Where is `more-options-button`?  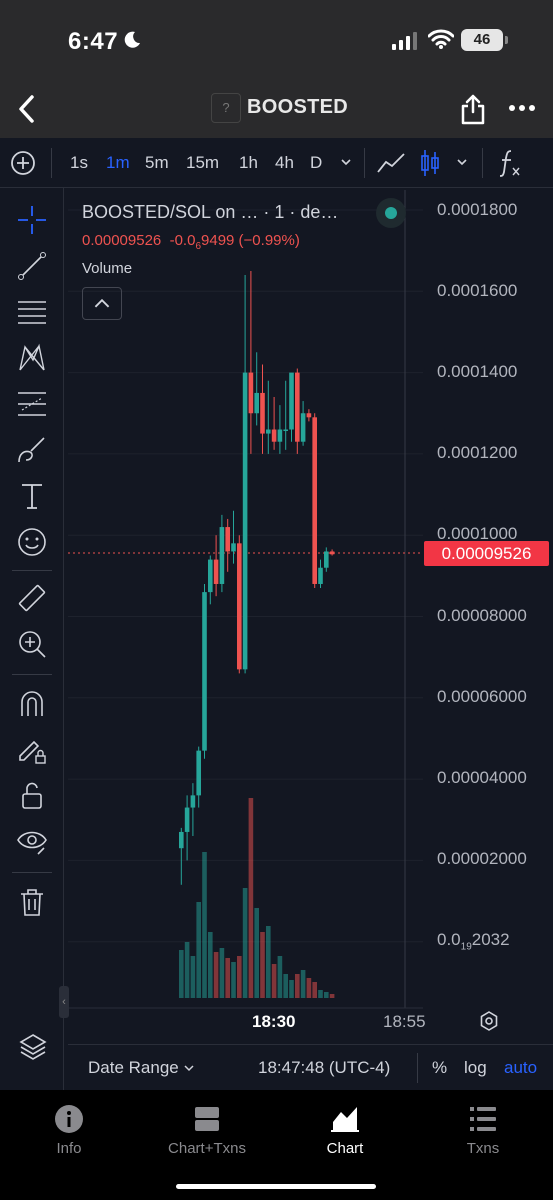 more-options-button is located at coordinates (522, 108).